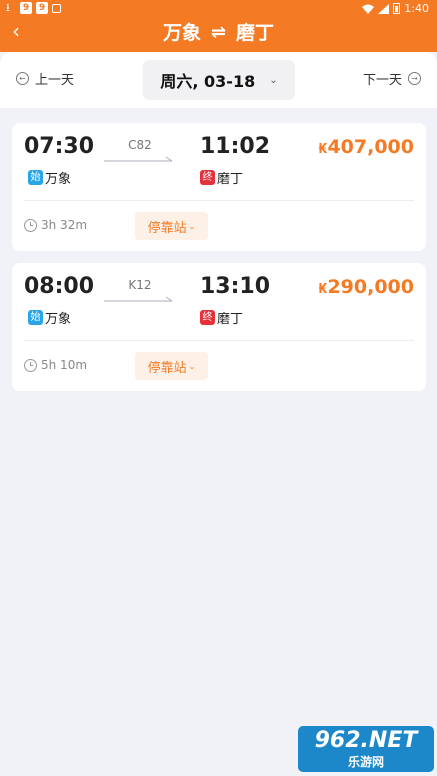 This screenshot has height=776, width=437. Describe the element at coordinates (384, 8) in the screenshot. I see `signal-icon` at that location.